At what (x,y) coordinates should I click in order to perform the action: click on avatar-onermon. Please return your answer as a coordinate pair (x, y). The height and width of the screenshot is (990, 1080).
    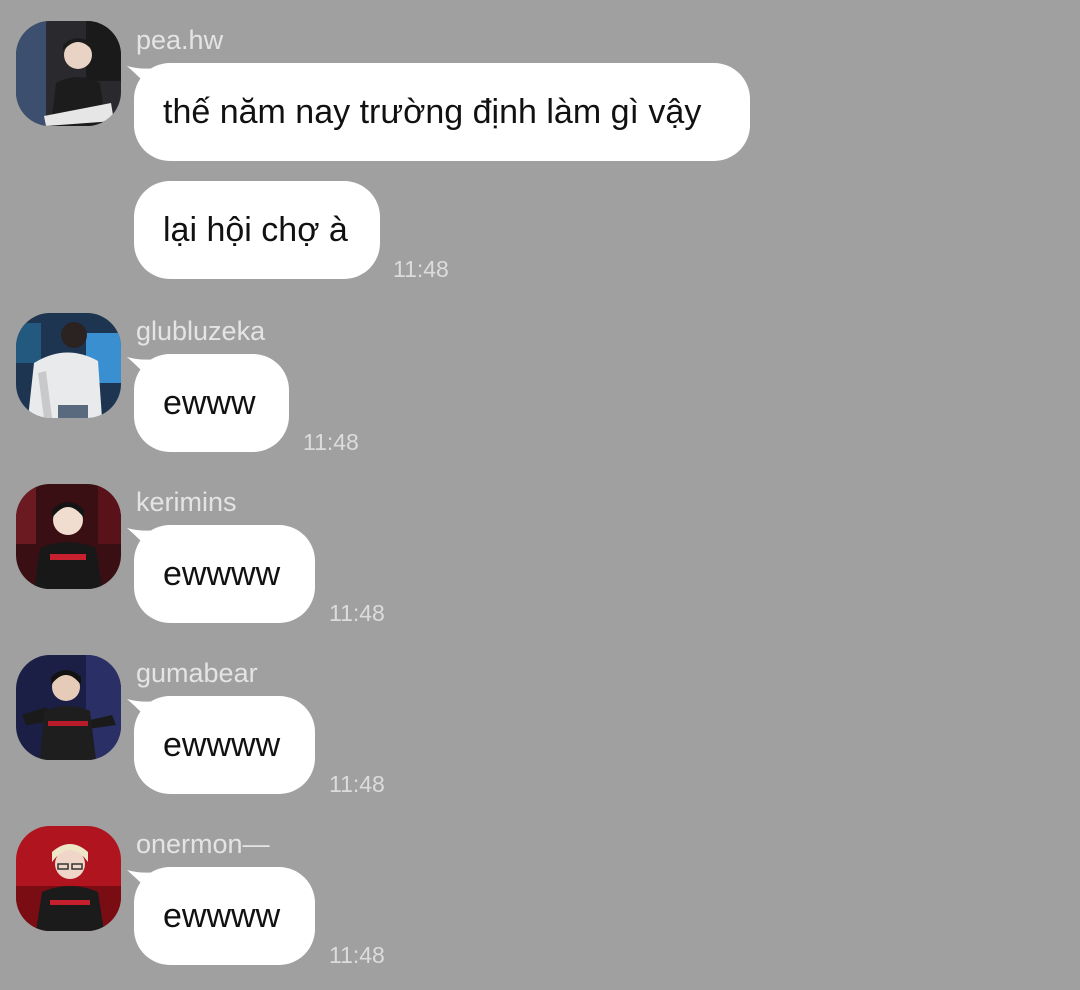
    Looking at the image, I should click on (68, 878).